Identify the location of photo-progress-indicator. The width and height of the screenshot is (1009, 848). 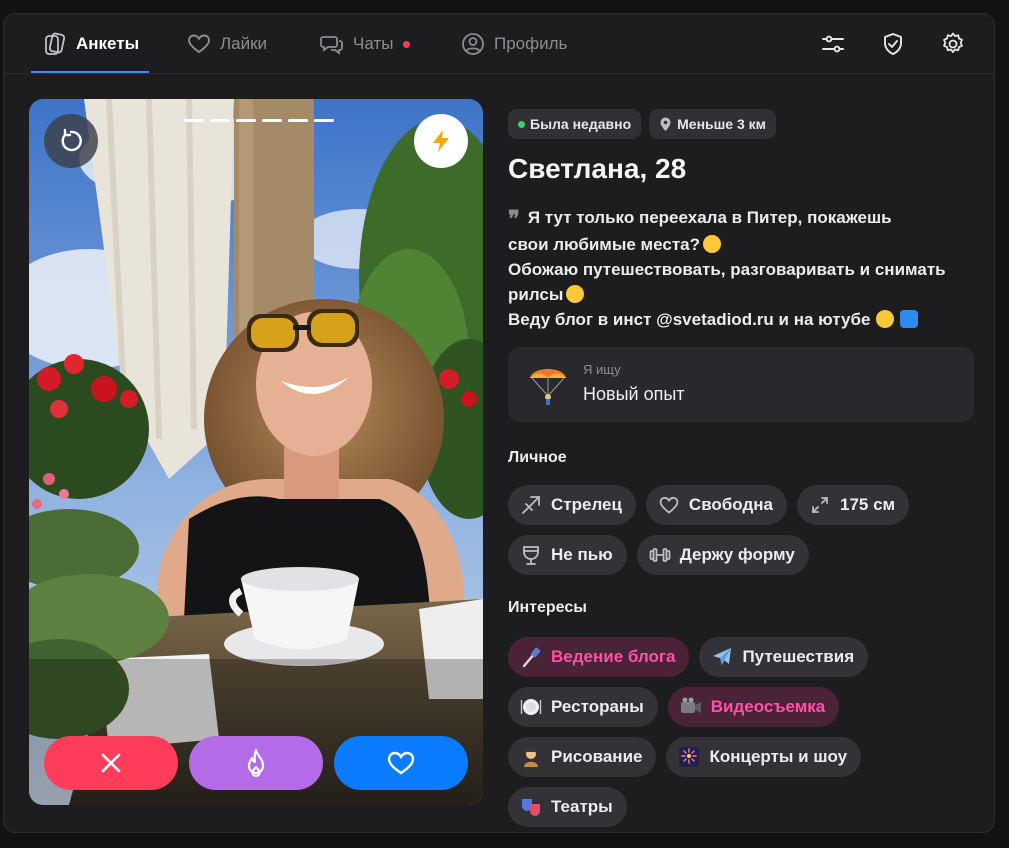
(259, 120).